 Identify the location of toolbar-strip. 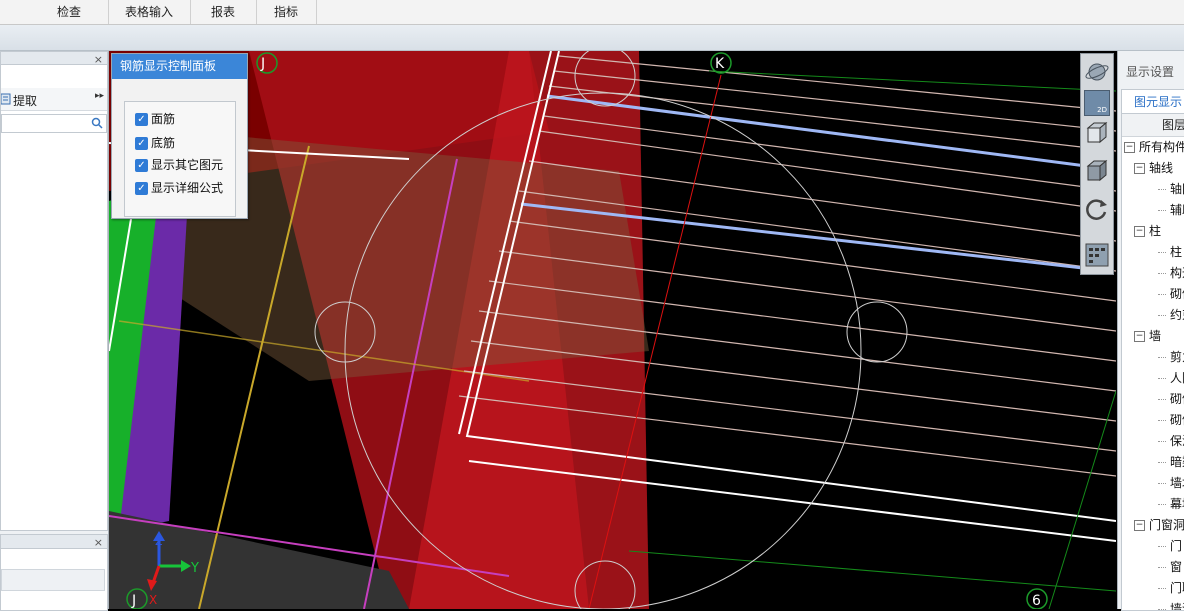
(592, 38).